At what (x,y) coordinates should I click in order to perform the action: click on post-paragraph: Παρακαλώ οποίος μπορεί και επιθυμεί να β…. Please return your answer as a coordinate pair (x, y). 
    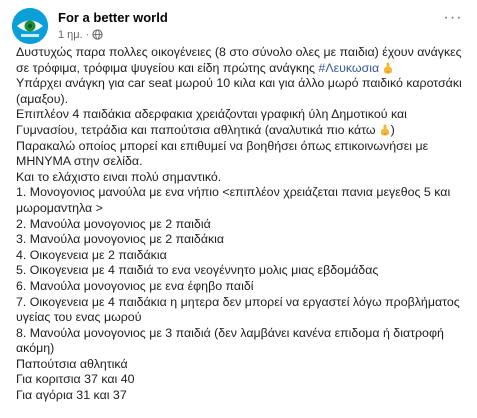
    Looking at the image, I should click on (222, 153).